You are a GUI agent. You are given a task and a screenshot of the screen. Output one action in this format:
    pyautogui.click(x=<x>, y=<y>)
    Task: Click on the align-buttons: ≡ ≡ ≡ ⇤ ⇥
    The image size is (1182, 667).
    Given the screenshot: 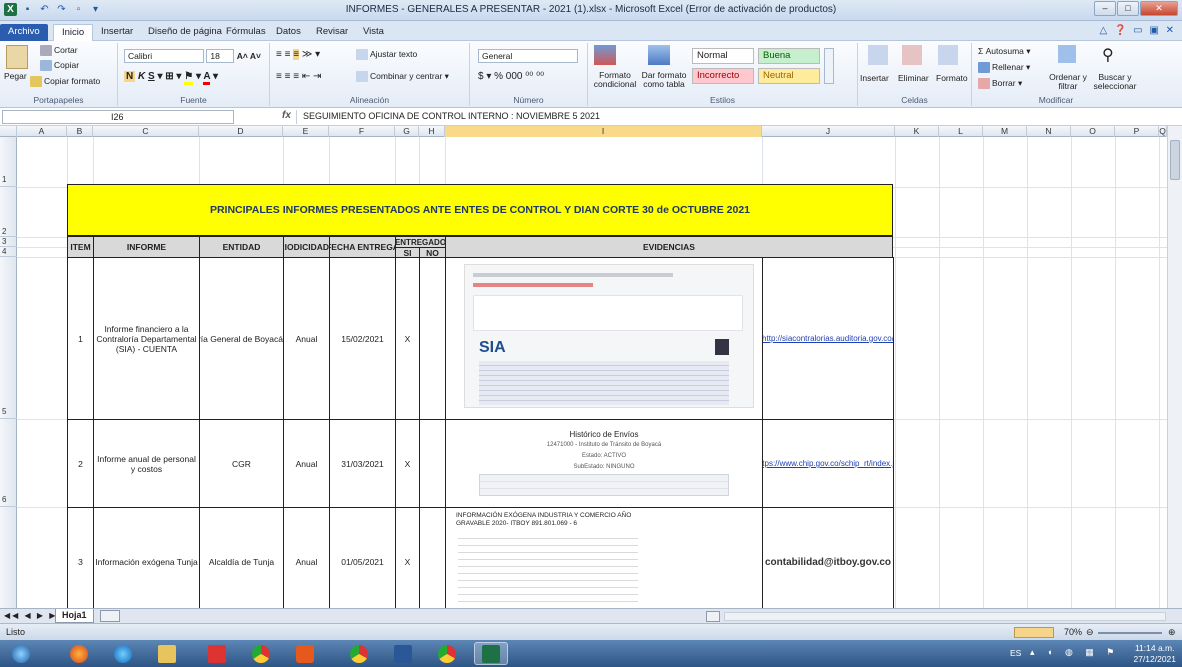 What is the action you would take?
    pyautogui.click(x=298, y=76)
    